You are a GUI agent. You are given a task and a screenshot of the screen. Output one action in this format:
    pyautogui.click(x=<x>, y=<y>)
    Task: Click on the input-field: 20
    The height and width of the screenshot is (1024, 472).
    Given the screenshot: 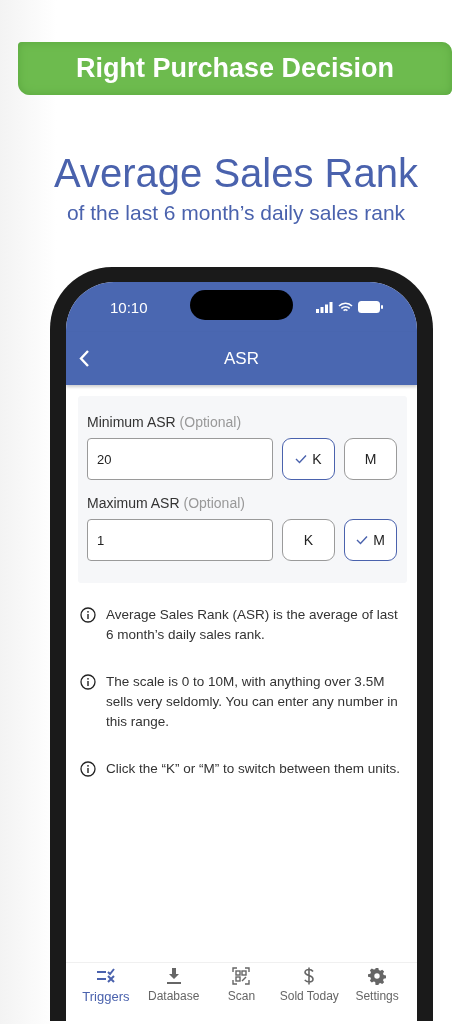 What is the action you would take?
    pyautogui.click(x=180, y=459)
    